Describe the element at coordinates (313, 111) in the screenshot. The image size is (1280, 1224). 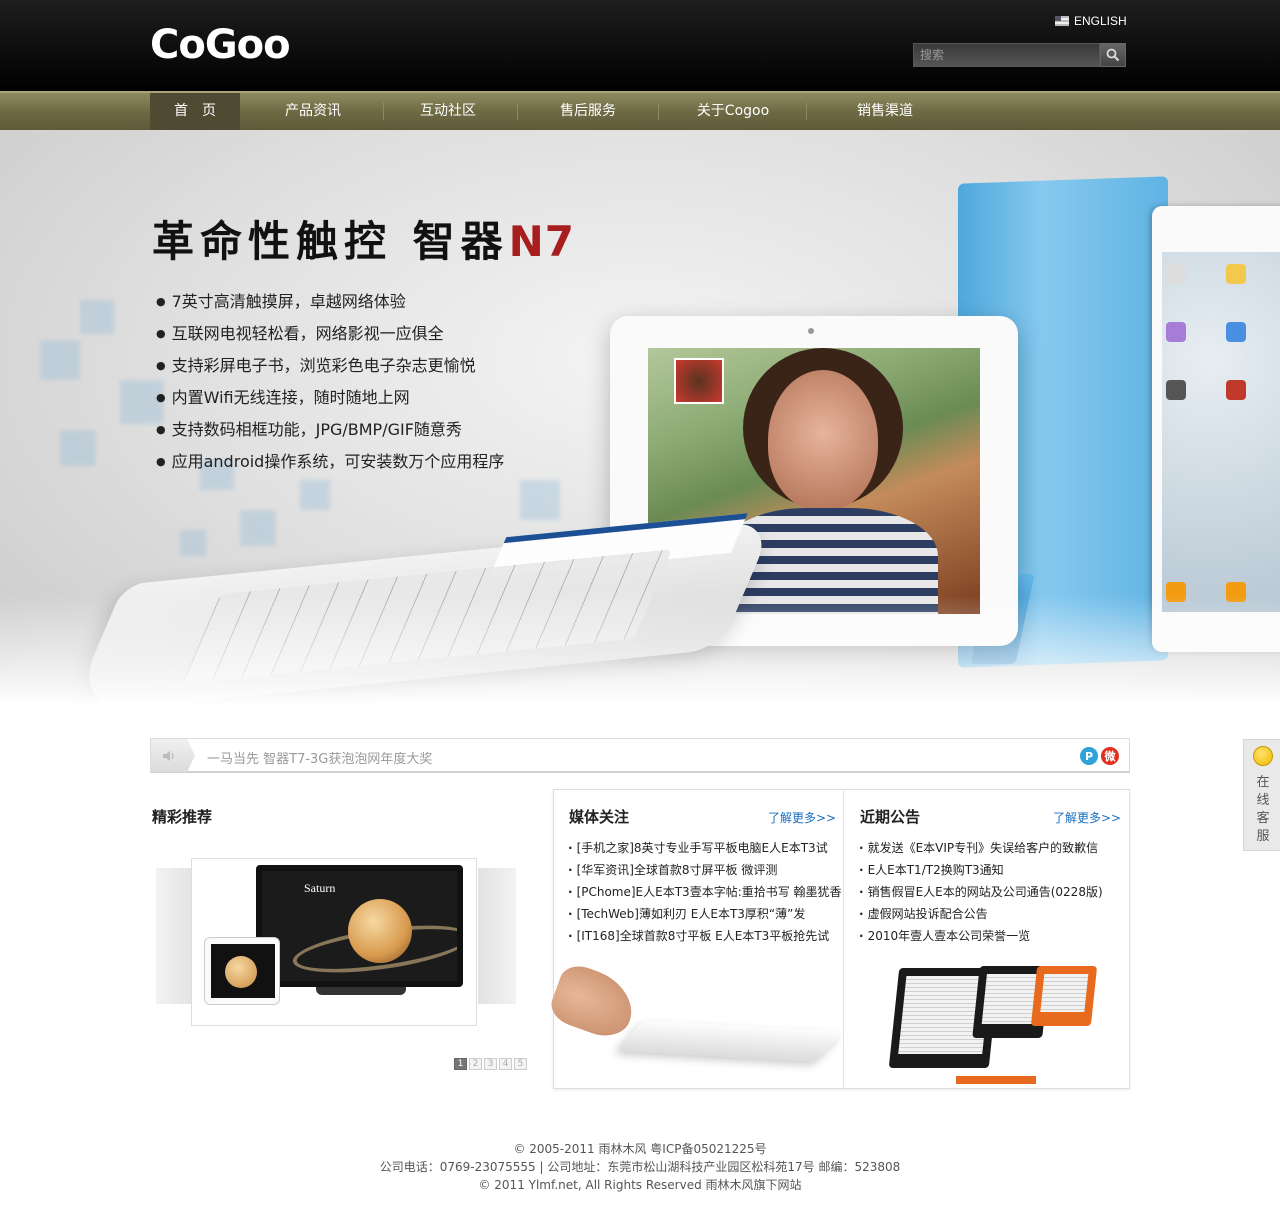
I see `nav-item-products: 产品资讯` at that location.